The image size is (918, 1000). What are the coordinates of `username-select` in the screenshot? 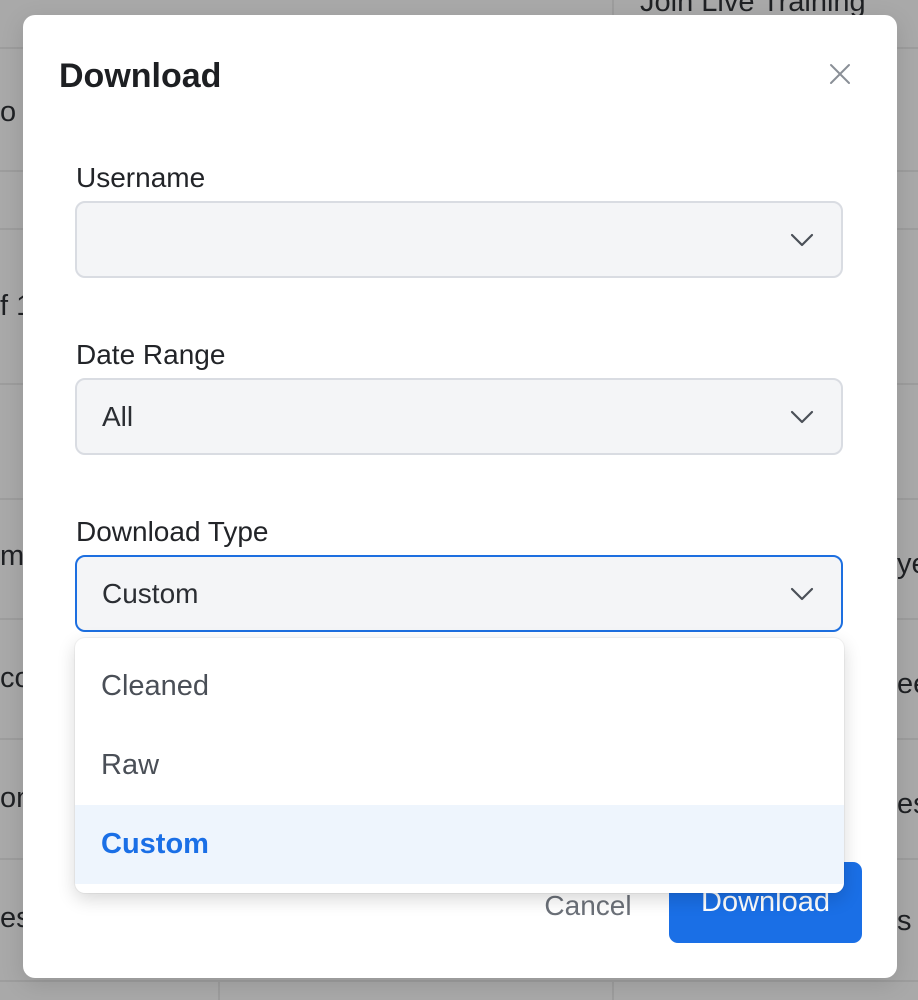 It's located at (459, 239).